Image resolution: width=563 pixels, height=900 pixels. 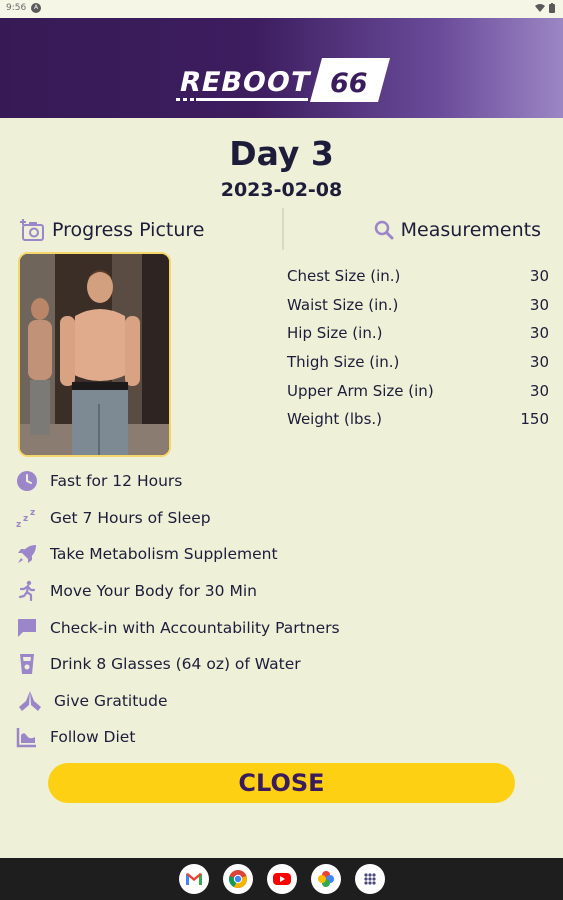 I want to click on status-icons, so click(x=545, y=8).